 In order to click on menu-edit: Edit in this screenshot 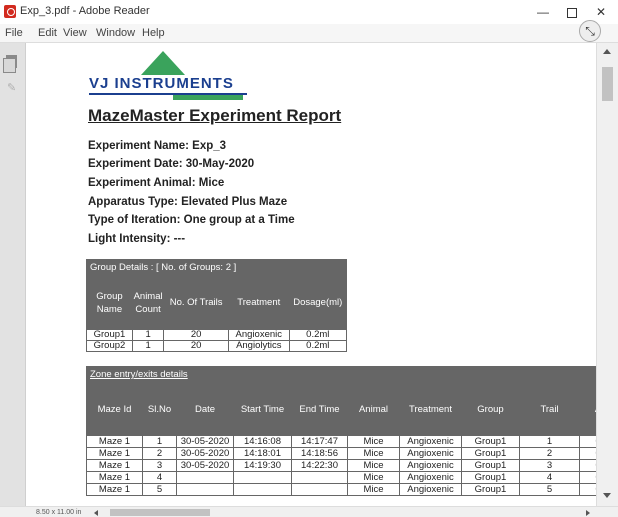, I will do `click(47, 33)`.